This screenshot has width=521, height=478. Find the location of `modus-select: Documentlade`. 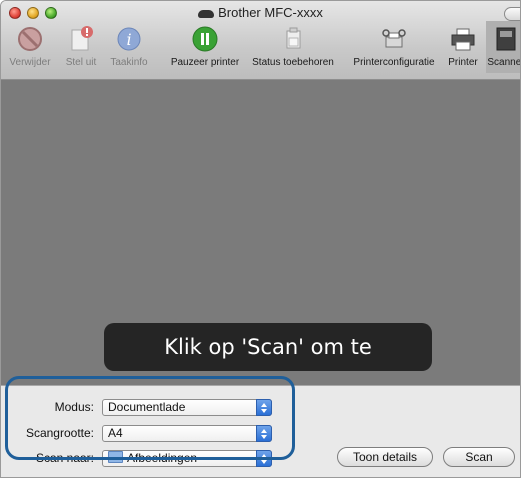

modus-select: Documentlade is located at coordinates (187, 407).